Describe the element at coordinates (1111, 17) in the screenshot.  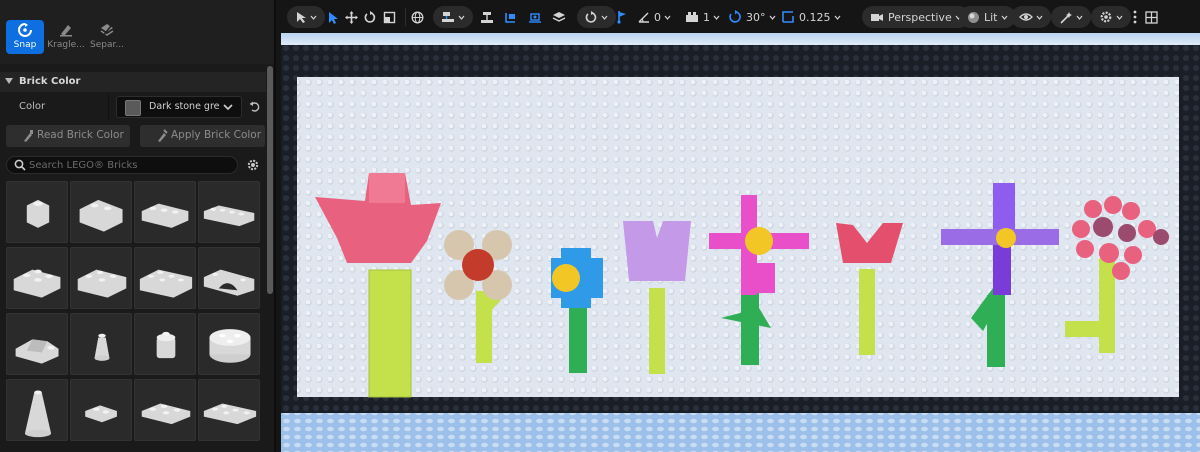
I see `viewport-settings-dropdown` at that location.